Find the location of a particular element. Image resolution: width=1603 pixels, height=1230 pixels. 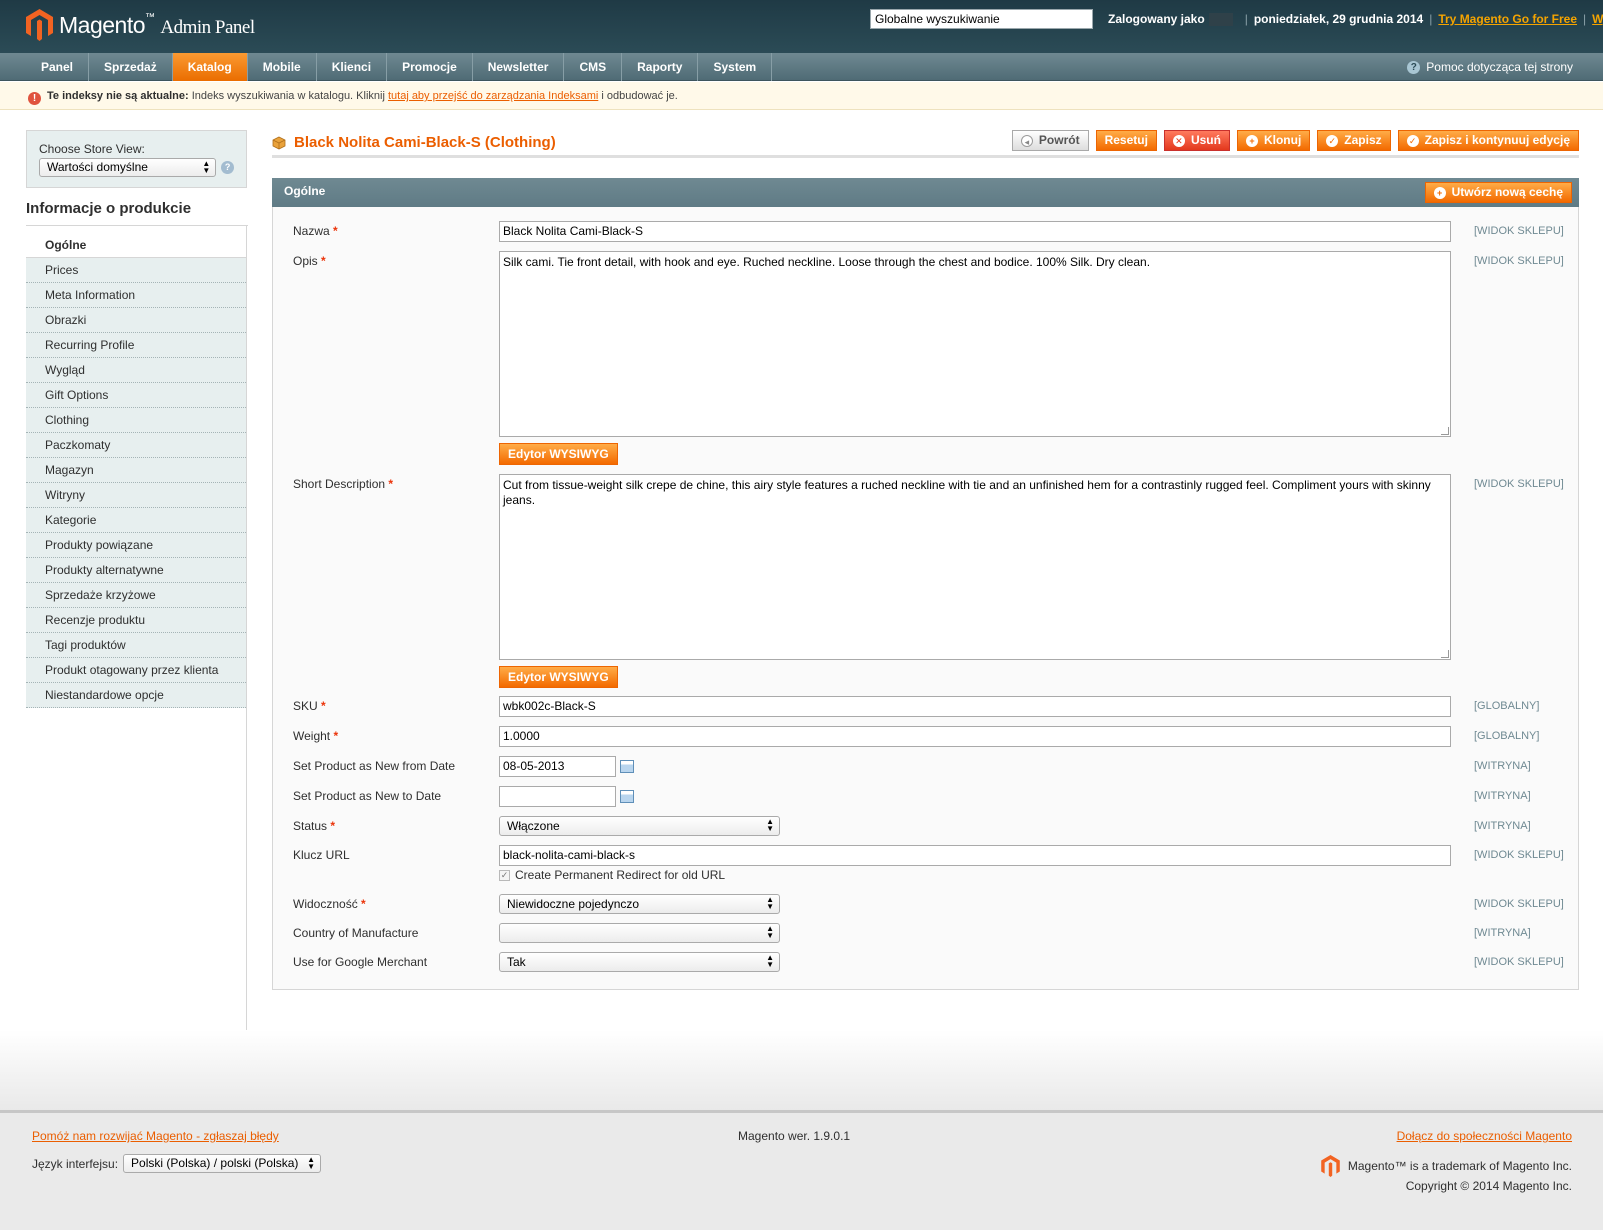

status-select: Włączone ▲ ▼ is located at coordinates (639, 826).